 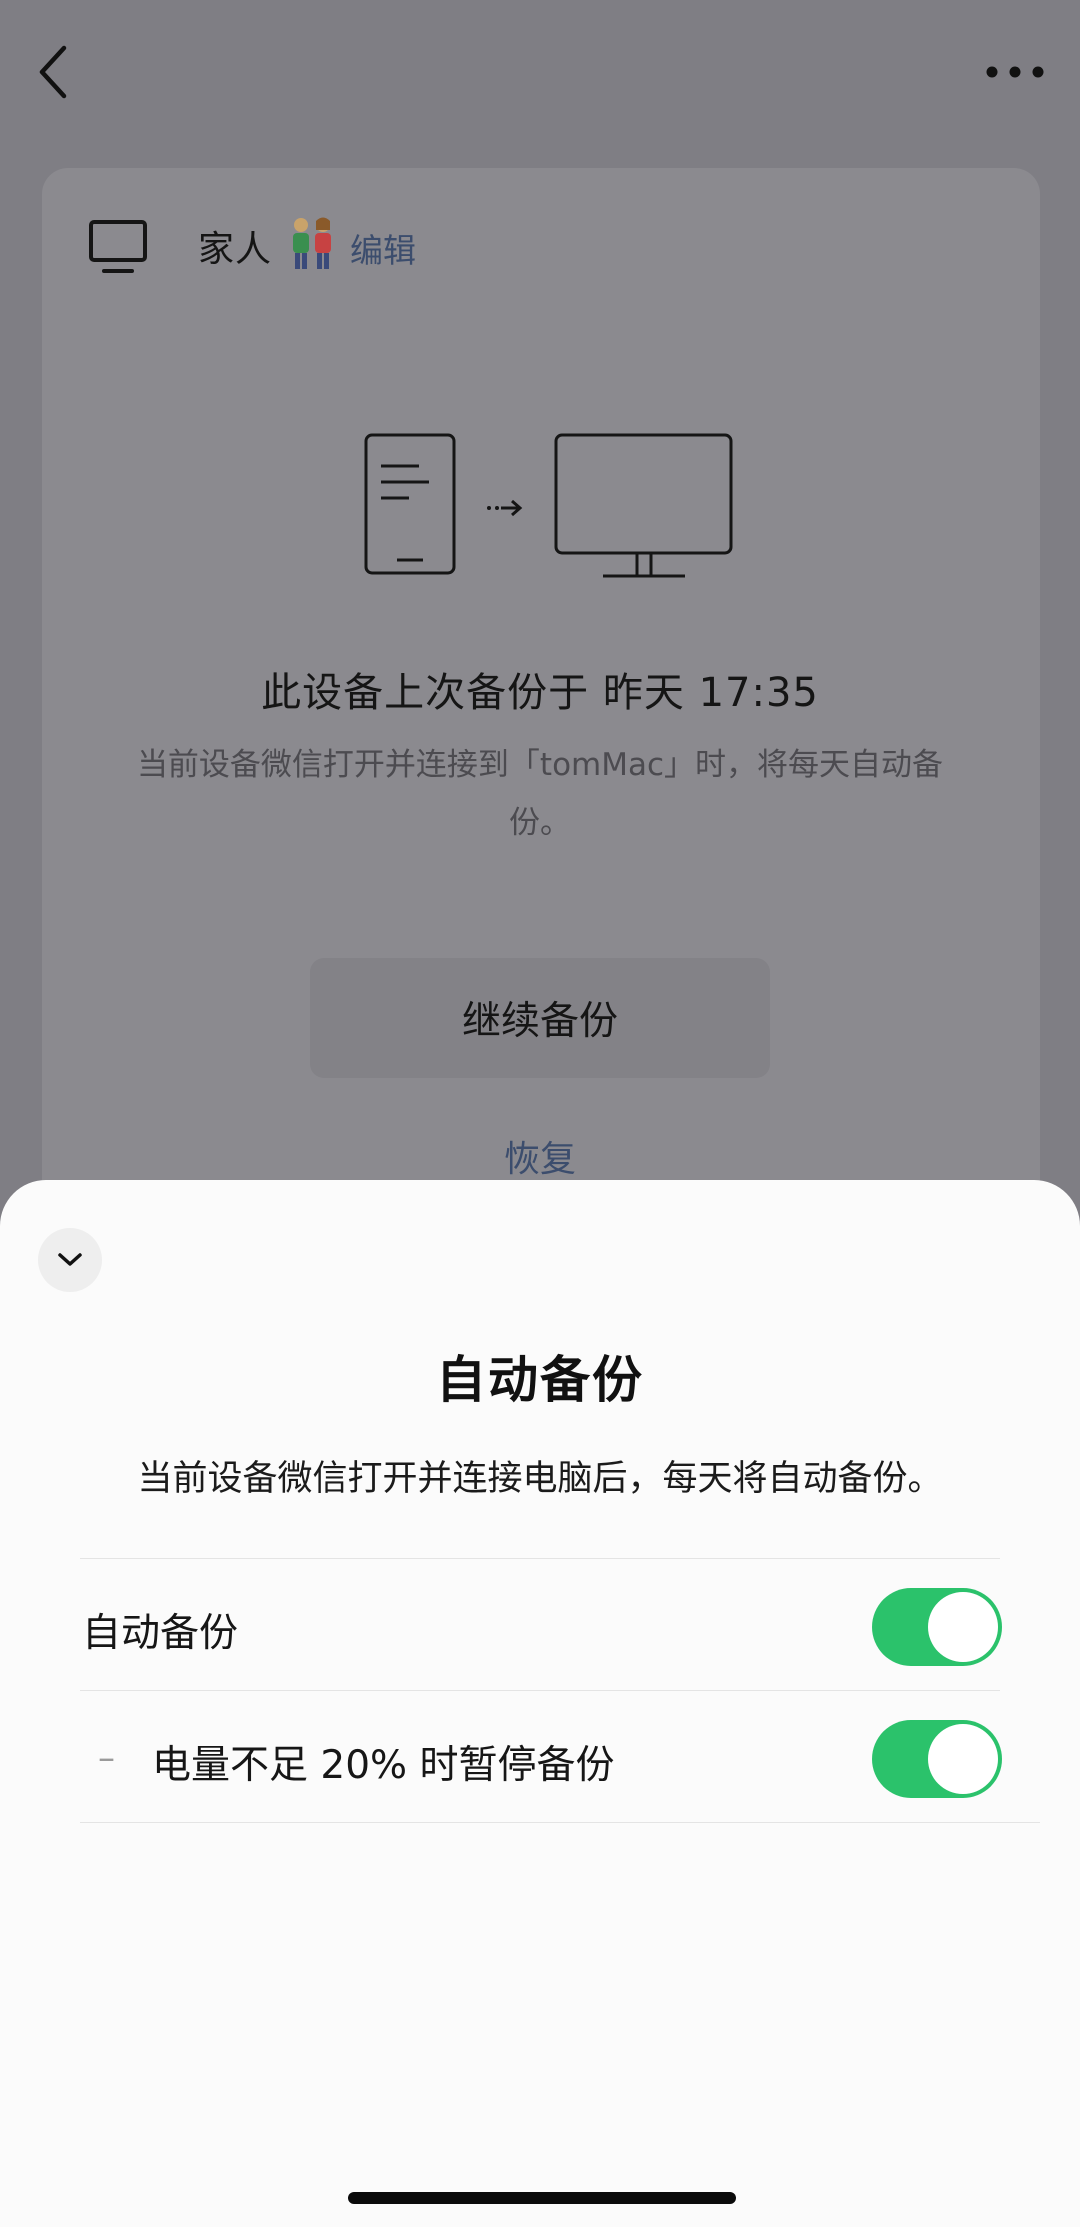 I want to click on device-name: 家人, so click(x=235, y=249).